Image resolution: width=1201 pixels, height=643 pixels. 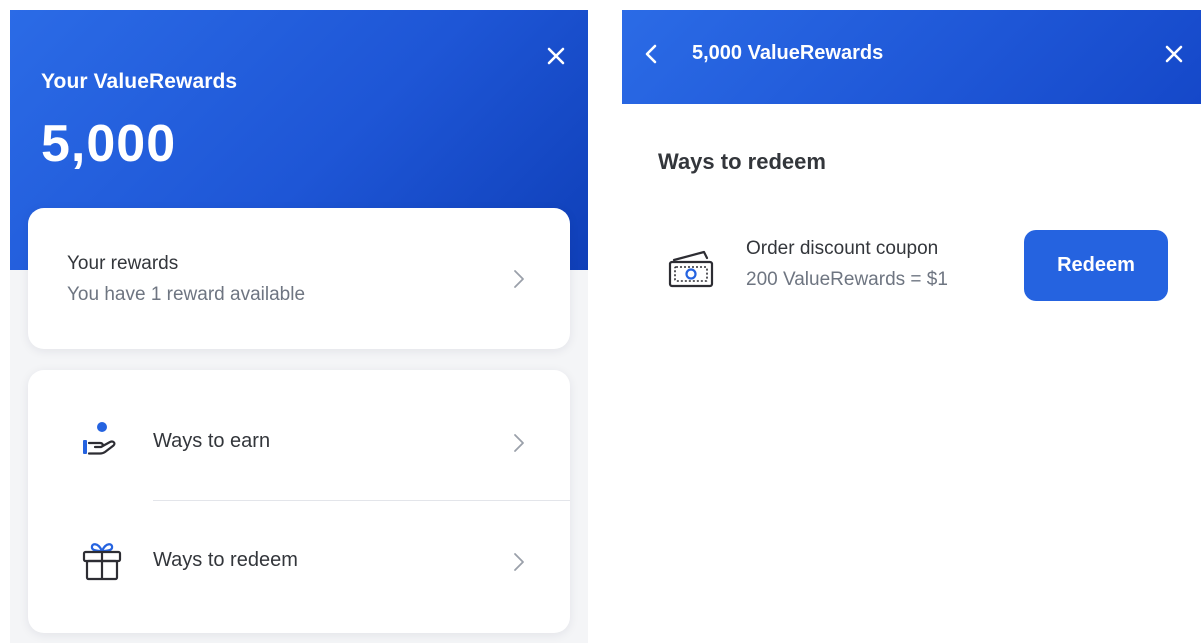 What do you see at coordinates (742, 161) in the screenshot?
I see `section-title: Ways to redeem` at bounding box center [742, 161].